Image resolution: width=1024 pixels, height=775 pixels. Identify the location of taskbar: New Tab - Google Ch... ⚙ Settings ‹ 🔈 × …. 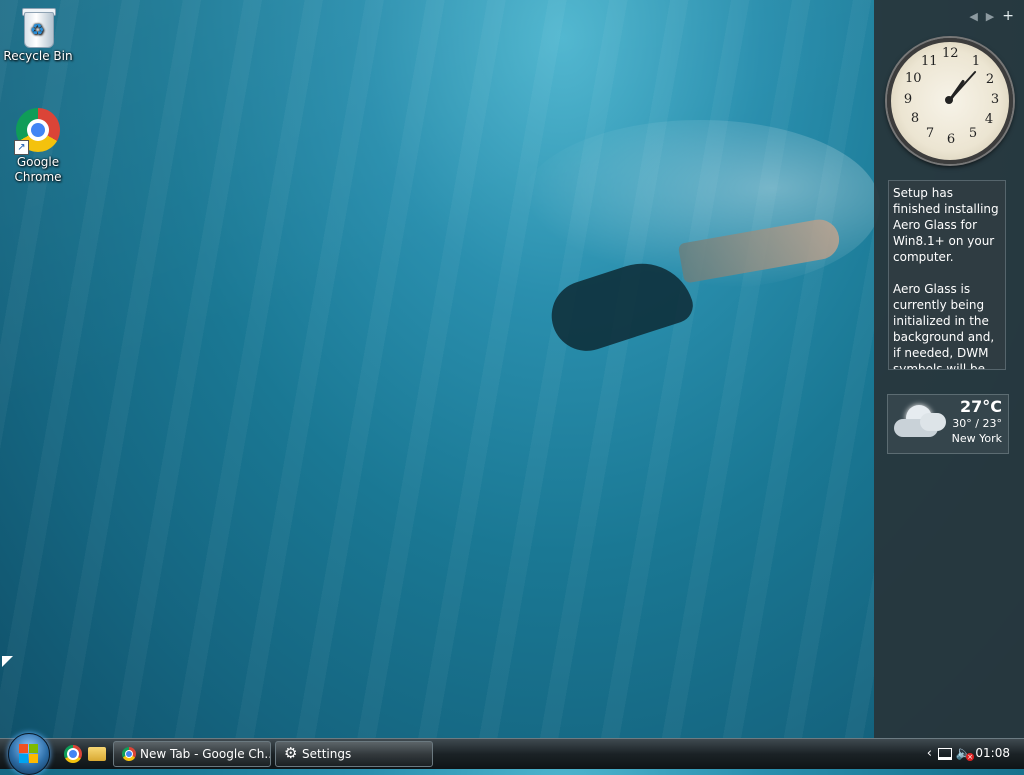
(512, 754).